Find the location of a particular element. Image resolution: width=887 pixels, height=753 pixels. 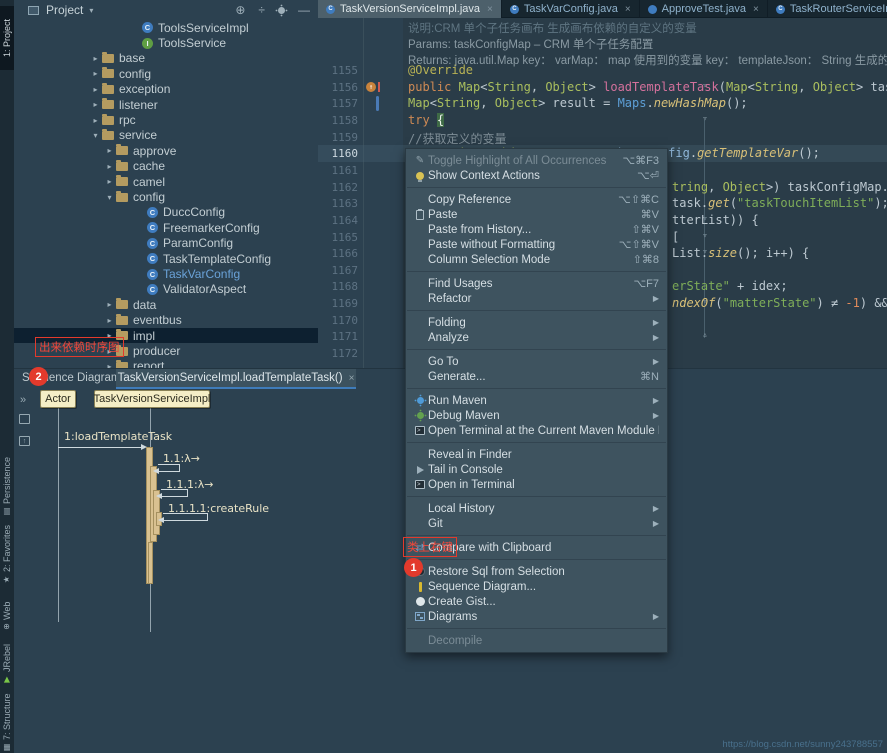

editor-tab-taskvarconfig-java: C TaskVarConfig.java × is located at coordinates (571, 9).